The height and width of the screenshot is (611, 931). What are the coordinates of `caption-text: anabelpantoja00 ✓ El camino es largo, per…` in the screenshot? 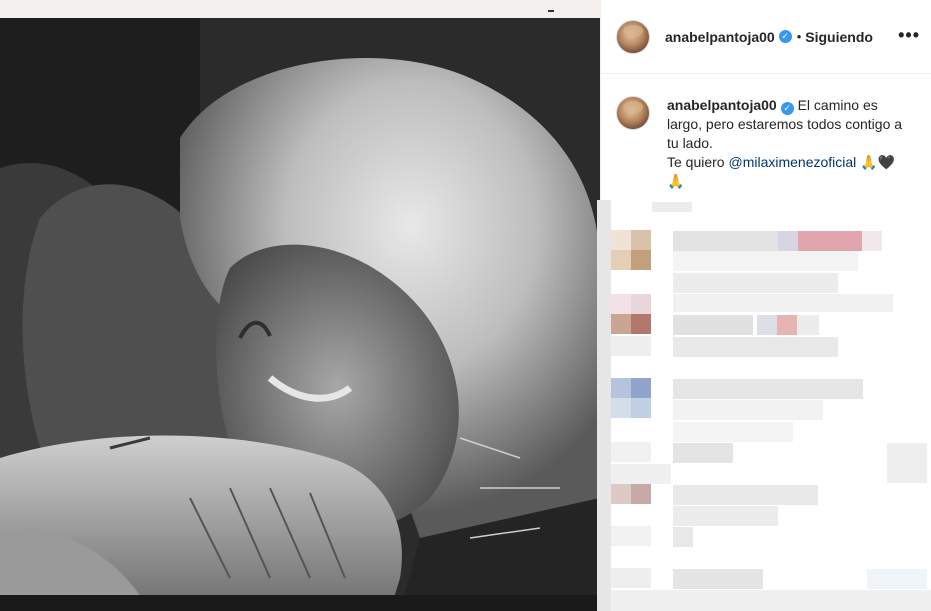 It's located at (787, 143).